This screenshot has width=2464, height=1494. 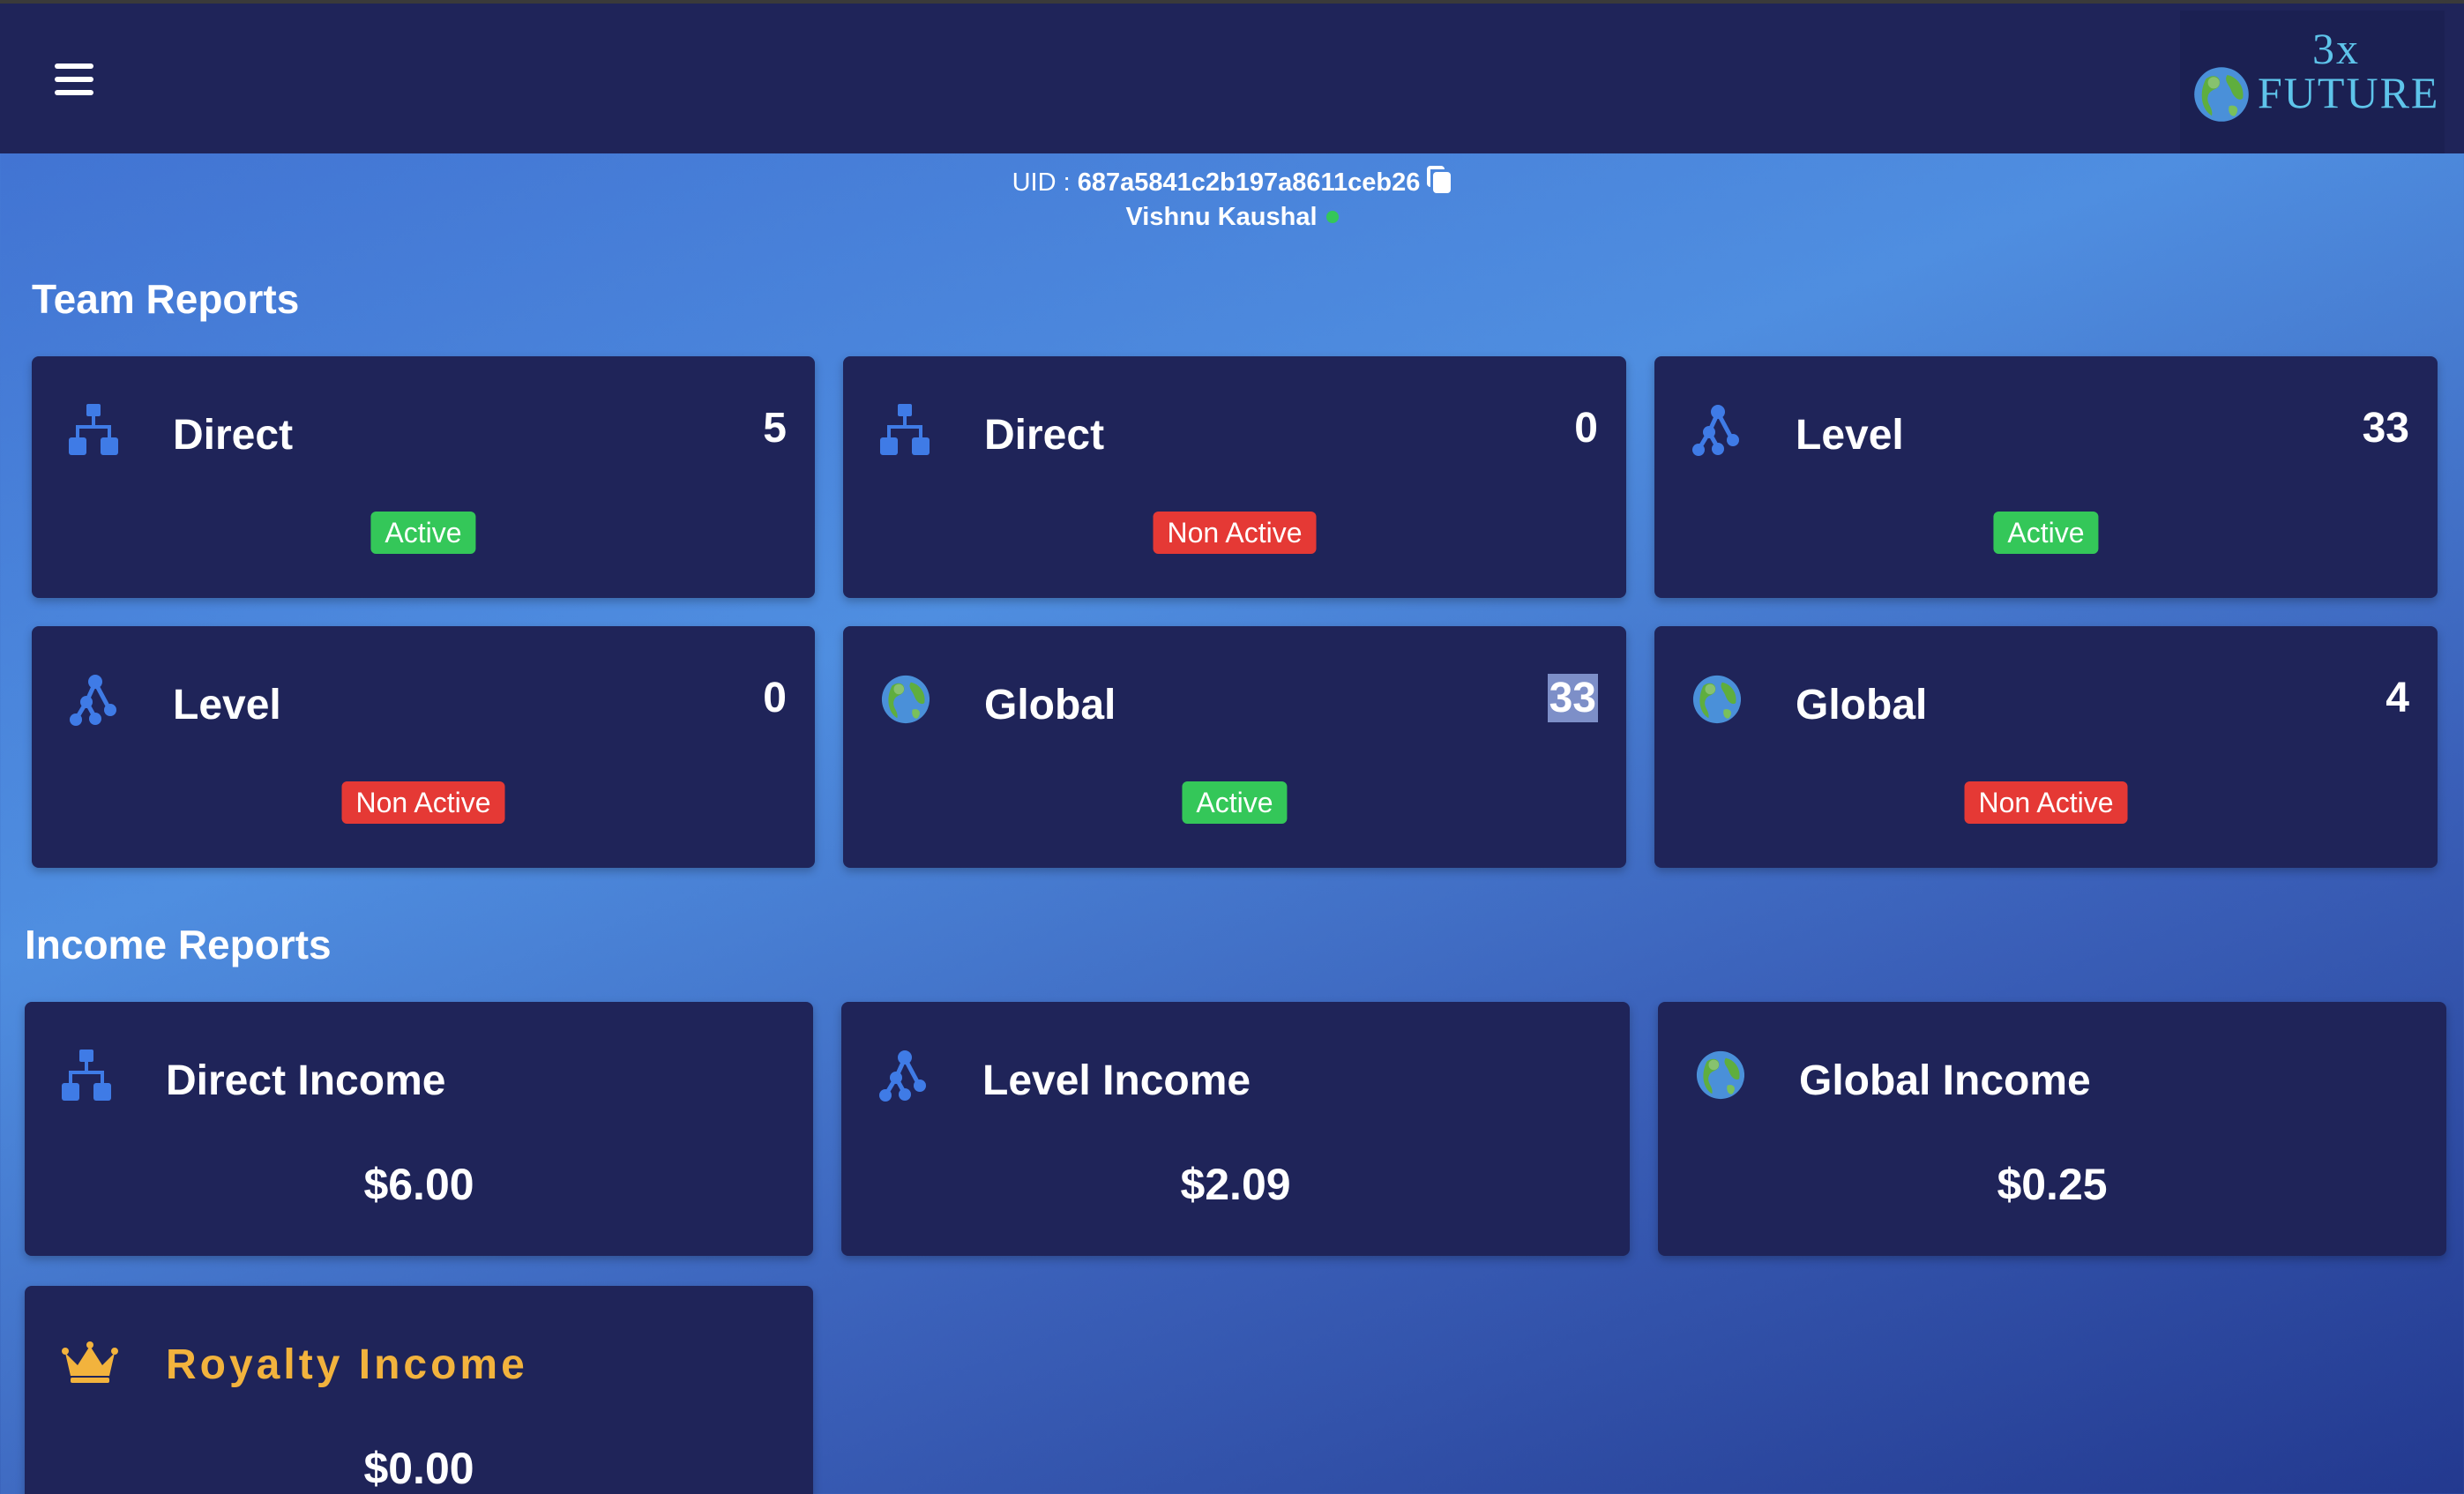 I want to click on card-title: Direct Income, so click(x=306, y=1081).